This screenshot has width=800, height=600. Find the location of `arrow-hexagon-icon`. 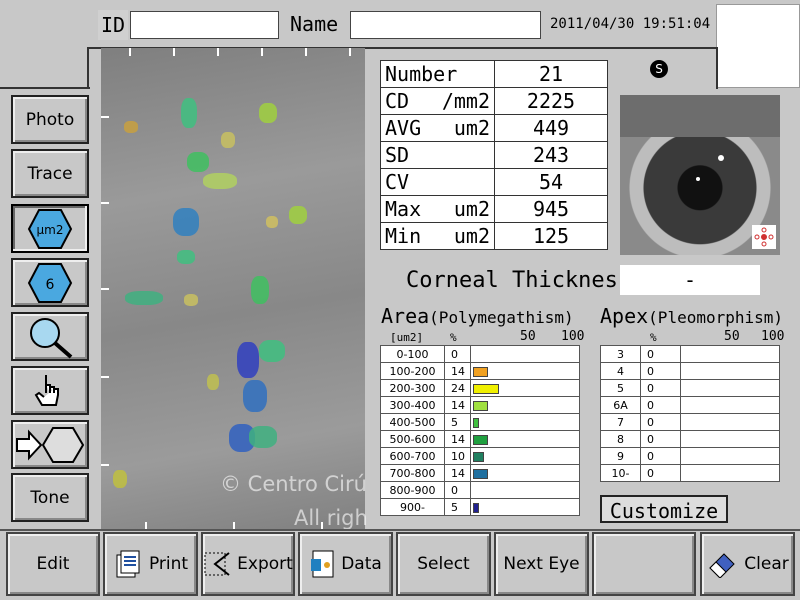

arrow-hexagon-icon is located at coordinates (50, 444).